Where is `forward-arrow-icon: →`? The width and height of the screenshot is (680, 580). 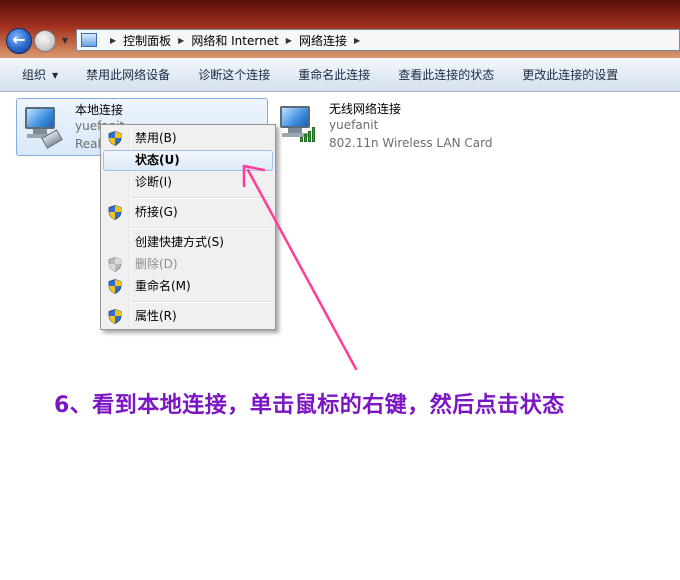
forward-arrow-icon: → is located at coordinates (45, 41).